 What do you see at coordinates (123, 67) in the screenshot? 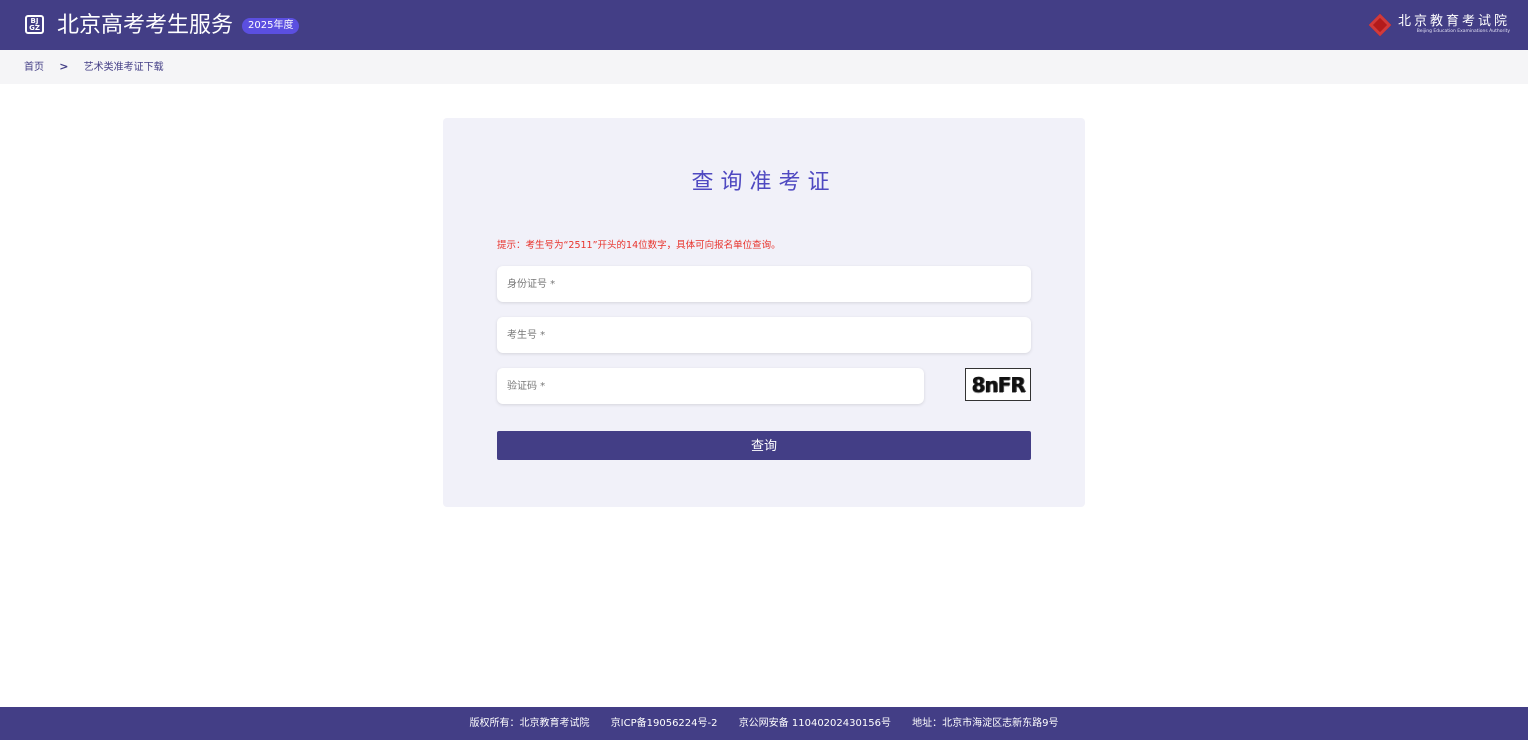
I see `breadcrumb-current: 艺术类准考证下载` at bounding box center [123, 67].